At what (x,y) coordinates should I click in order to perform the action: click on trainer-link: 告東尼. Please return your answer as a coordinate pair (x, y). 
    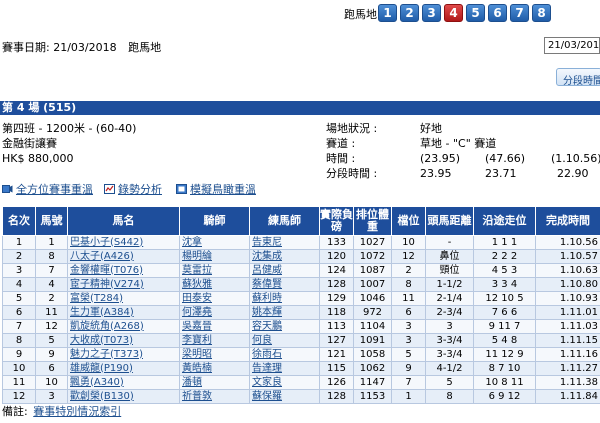
    Looking at the image, I should click on (267, 242).